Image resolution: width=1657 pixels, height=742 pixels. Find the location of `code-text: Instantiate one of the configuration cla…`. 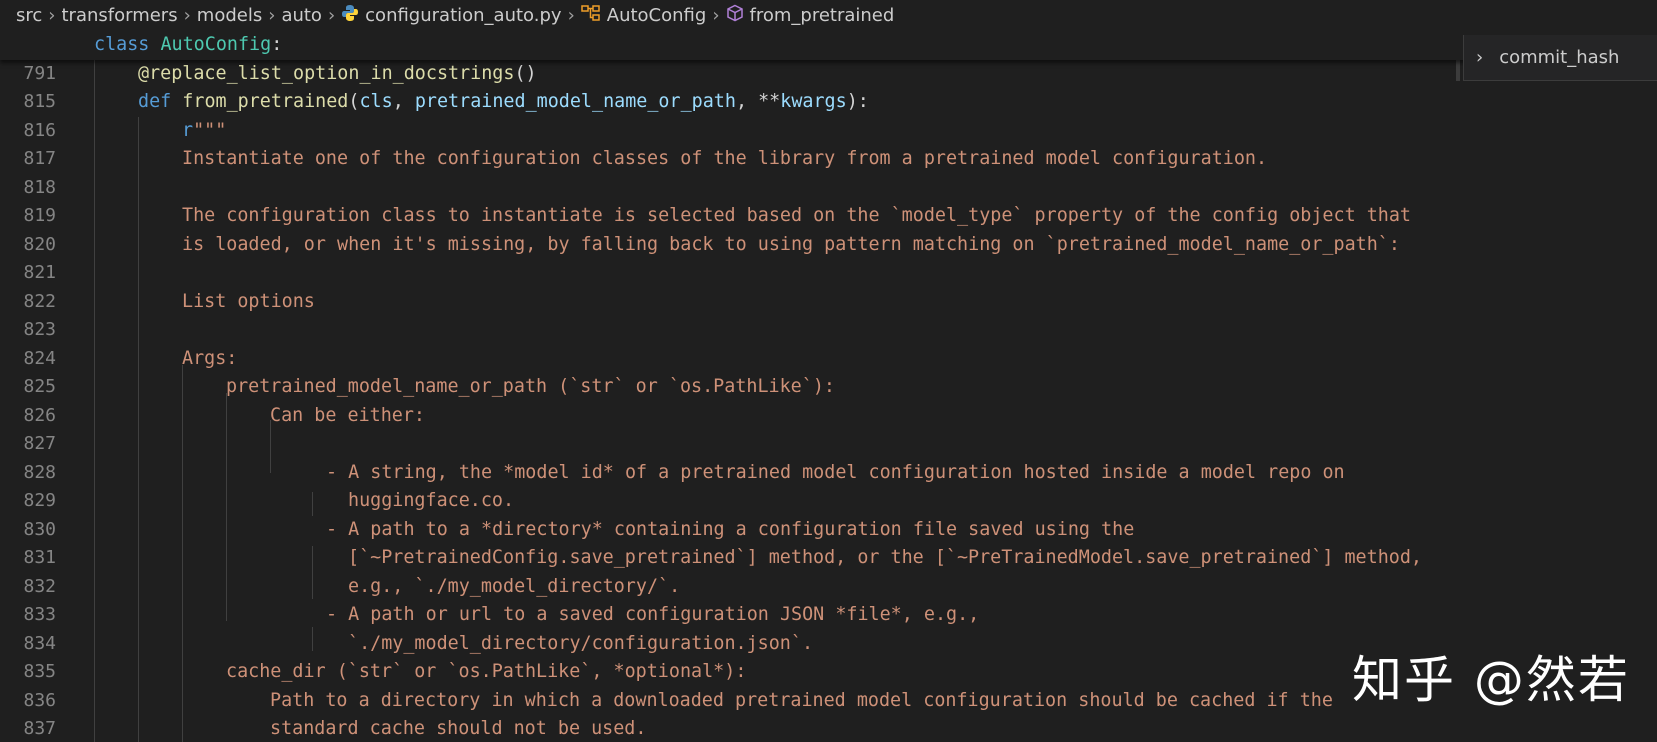

code-text: Instantiate one of the configuration cla… is located at coordinates (680, 159).